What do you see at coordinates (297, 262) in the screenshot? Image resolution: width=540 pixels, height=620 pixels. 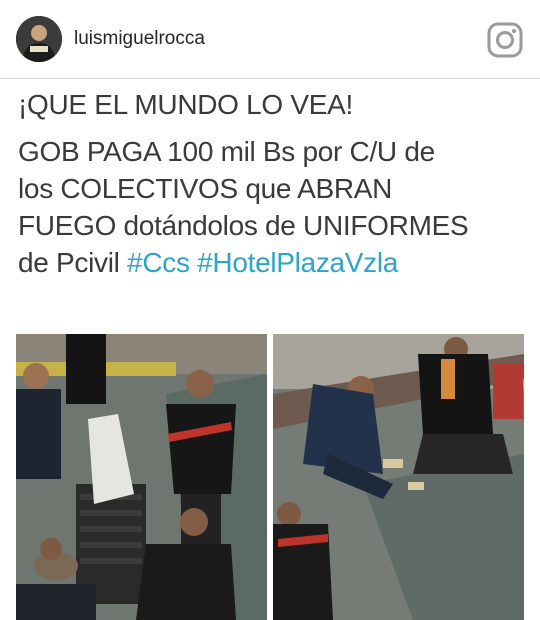 I see `hashtag-hotel-plaza: #HotelPlazaVzla` at bounding box center [297, 262].